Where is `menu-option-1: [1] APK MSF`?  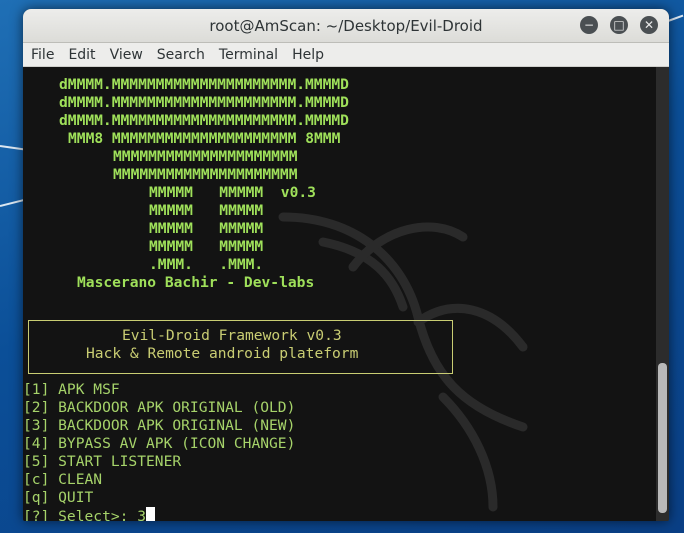
menu-option-1: [1] APK MSF is located at coordinates (71, 389).